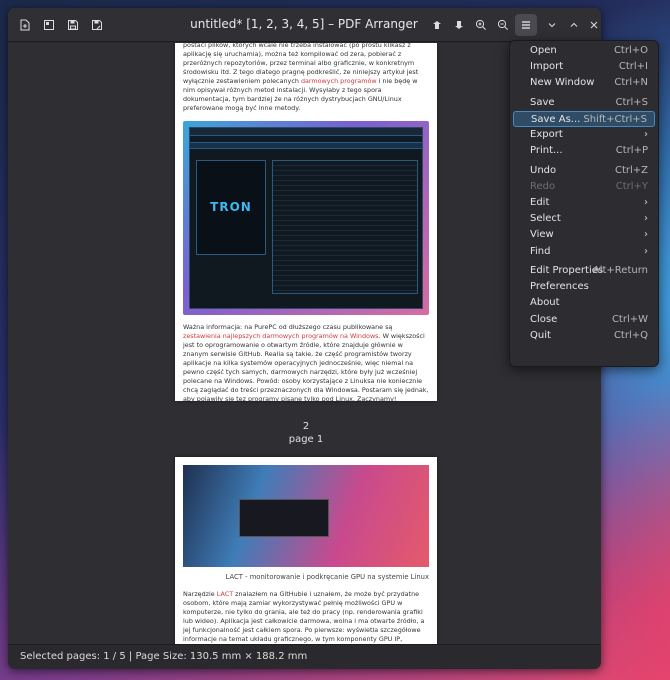 The width and height of the screenshot is (670, 680). I want to click on maximize-icon, so click(574, 25).